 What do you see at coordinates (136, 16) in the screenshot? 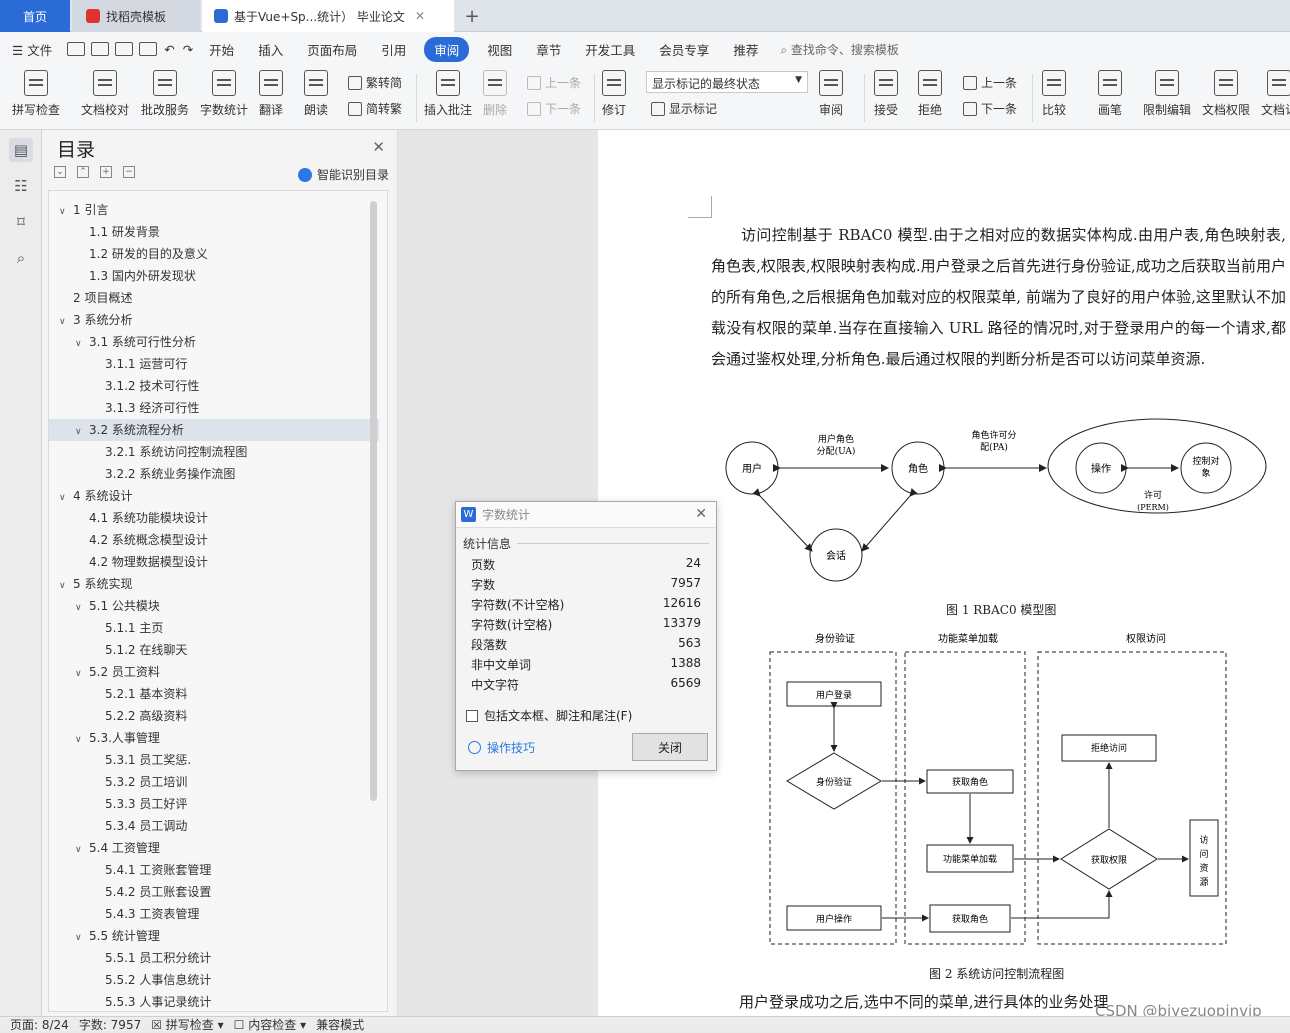
I see `tab-template: 找稻壳模板` at bounding box center [136, 16].